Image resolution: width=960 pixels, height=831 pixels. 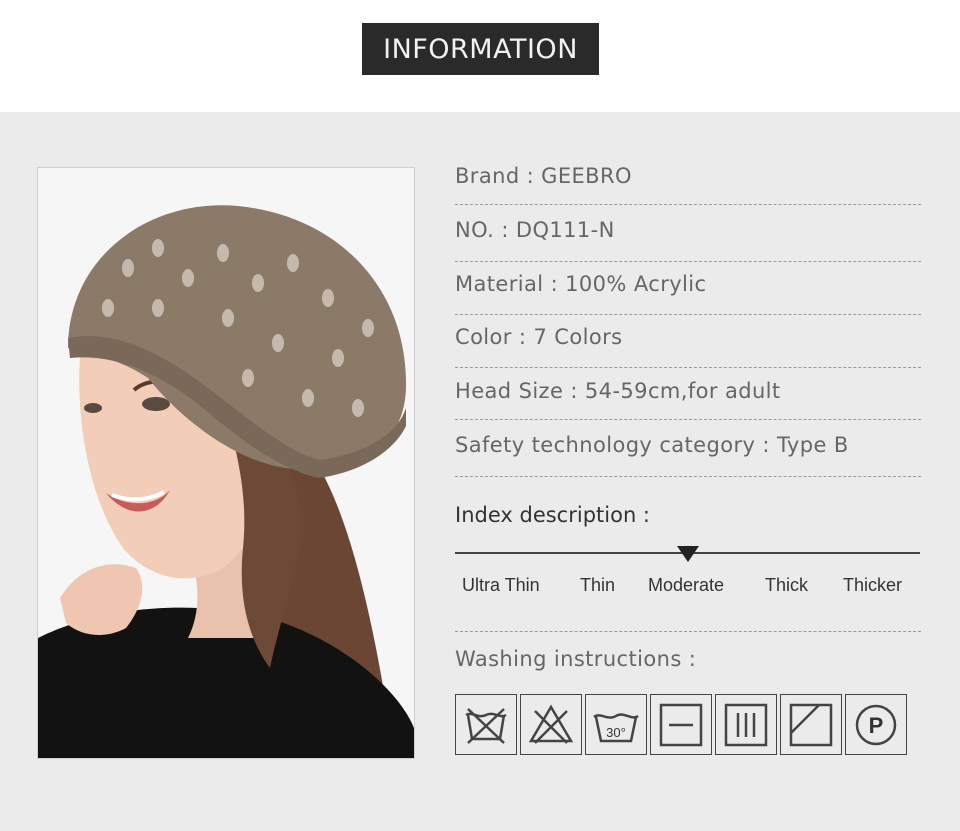 I want to click on spec-head-size: Head Size : 54-59cm,for adult, so click(x=618, y=391).